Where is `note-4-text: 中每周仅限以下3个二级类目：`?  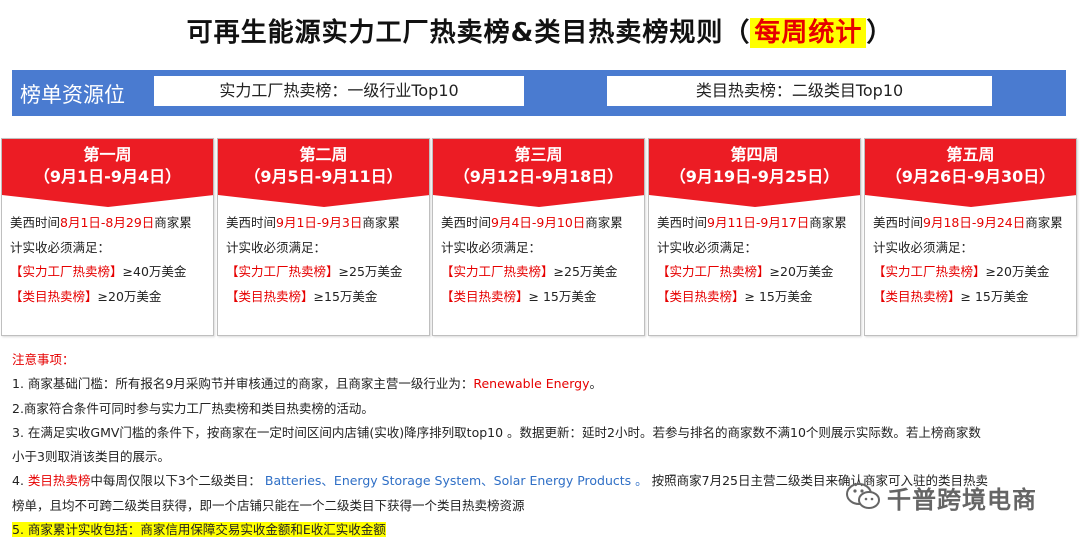
note-4-text: 中每周仅限以下3个二级类目： is located at coordinates (175, 481).